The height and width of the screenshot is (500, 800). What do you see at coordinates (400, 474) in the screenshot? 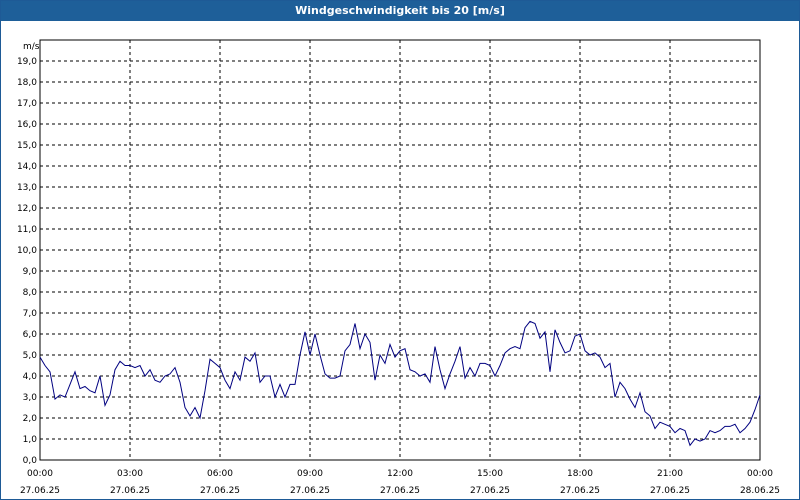
I see `x-tick-time: 12:00` at bounding box center [400, 474].